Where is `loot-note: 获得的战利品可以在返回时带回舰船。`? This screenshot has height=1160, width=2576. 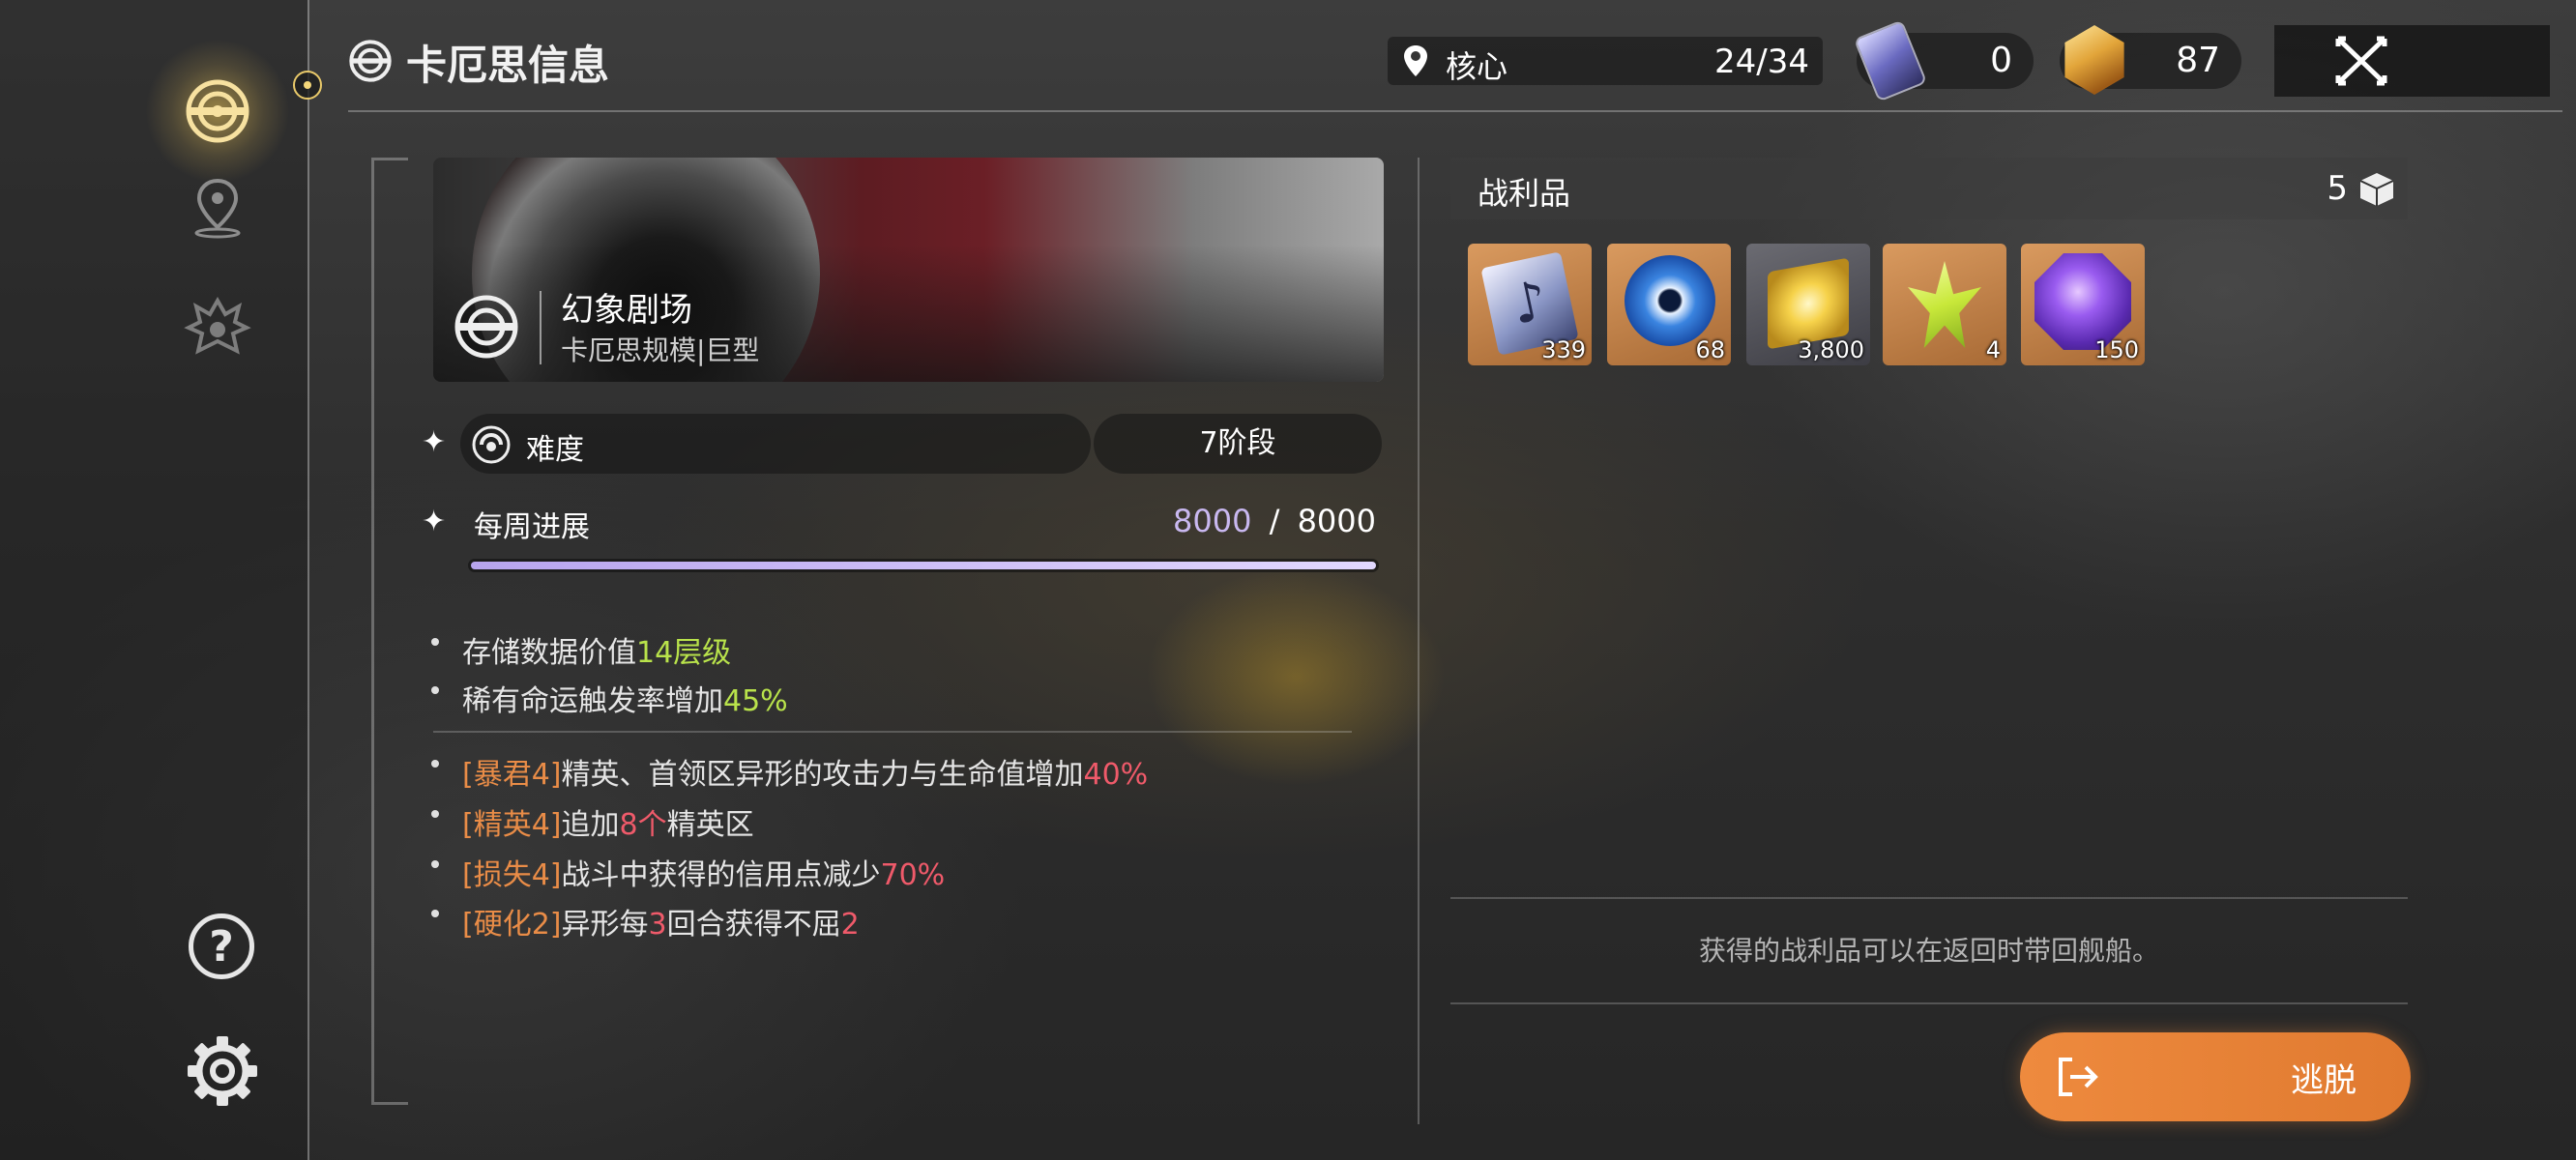
loot-note: 获得的战利品可以在返回时带回舰船。 is located at coordinates (1928, 951).